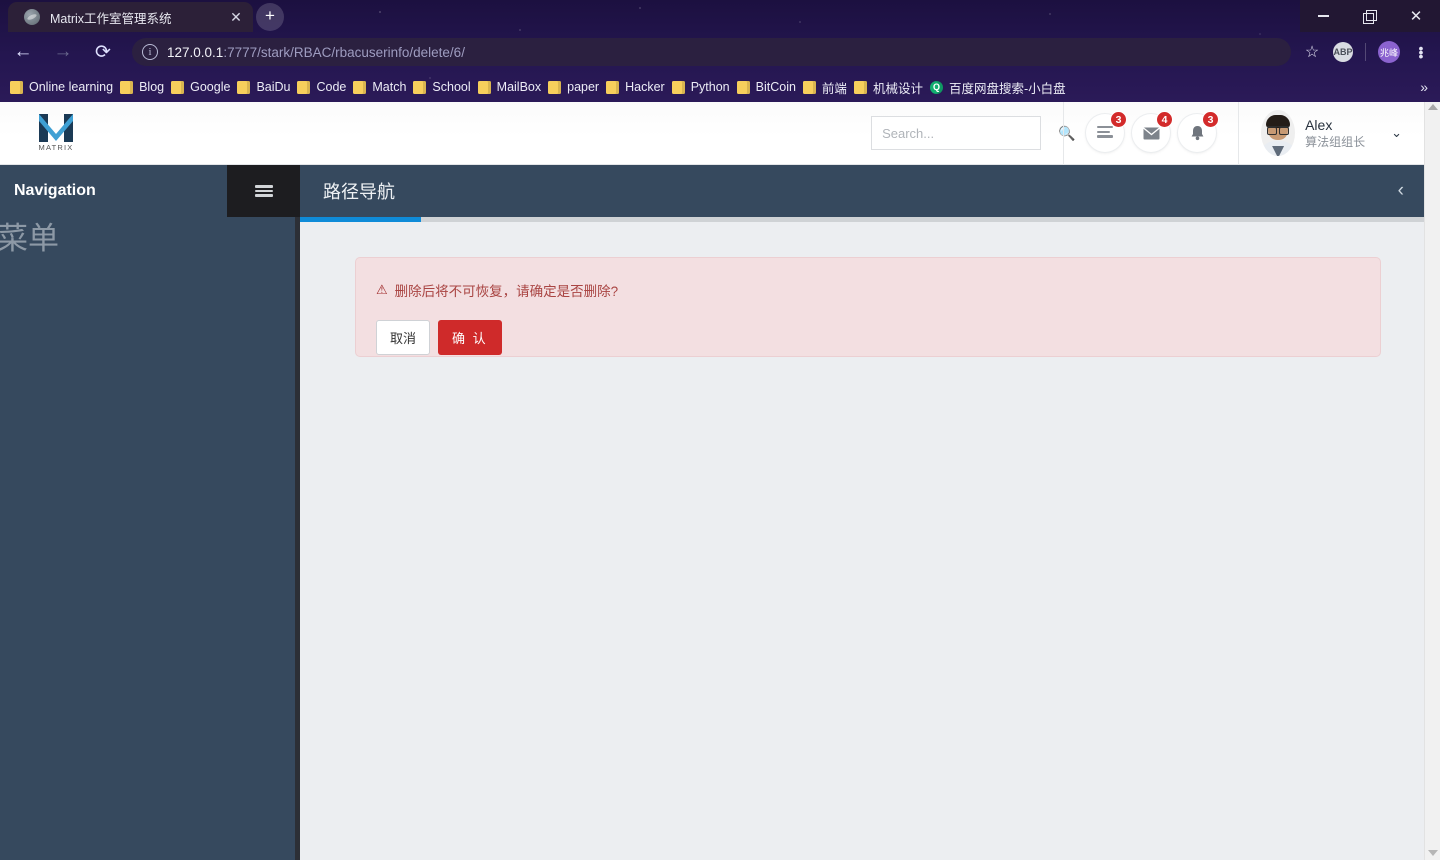 The width and height of the screenshot is (1440, 860). Describe the element at coordinates (1424, 87) in the screenshot. I see `bookmarks-overflow-icon: »` at that location.